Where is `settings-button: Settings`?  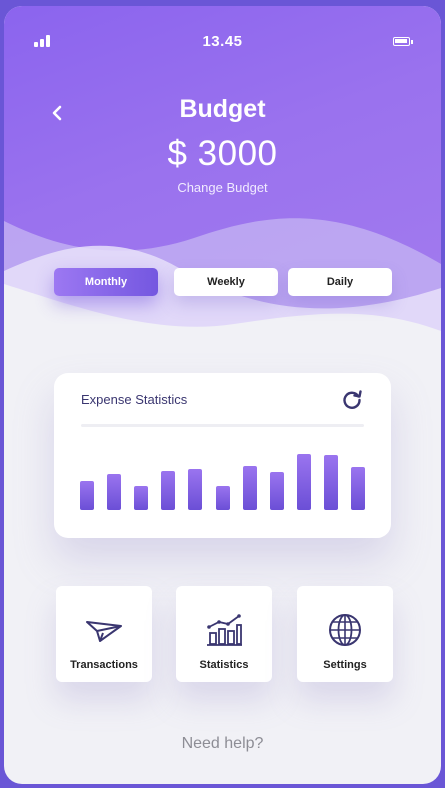 settings-button: Settings is located at coordinates (345, 634).